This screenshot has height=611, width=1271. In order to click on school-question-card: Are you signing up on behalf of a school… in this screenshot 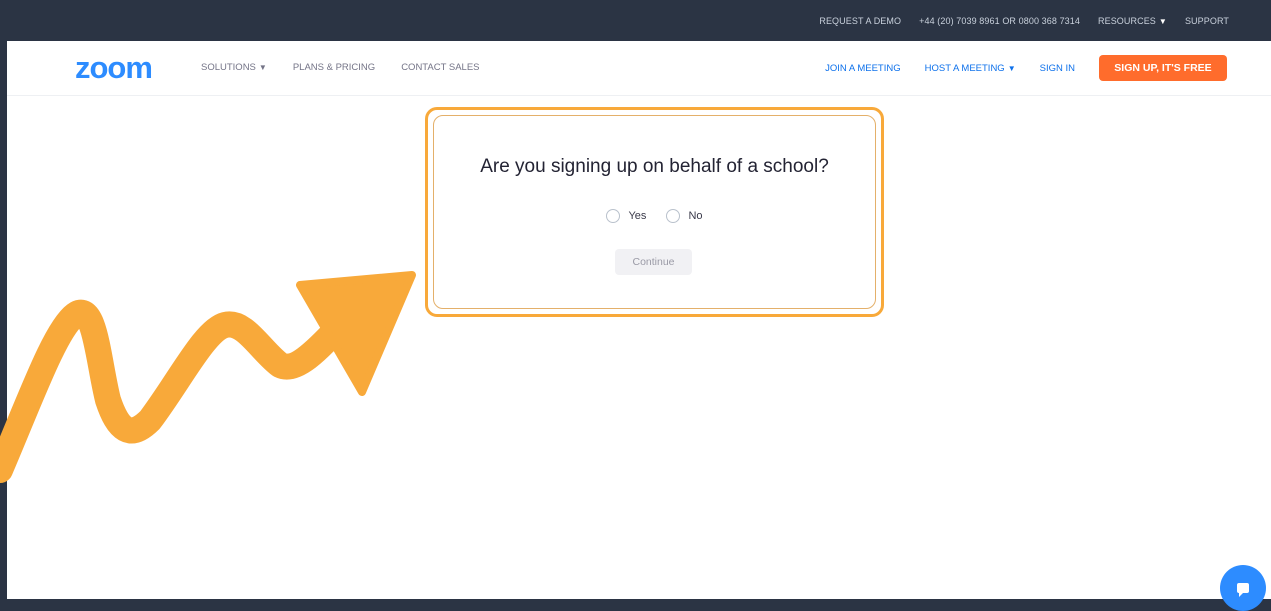, I will do `click(654, 212)`.